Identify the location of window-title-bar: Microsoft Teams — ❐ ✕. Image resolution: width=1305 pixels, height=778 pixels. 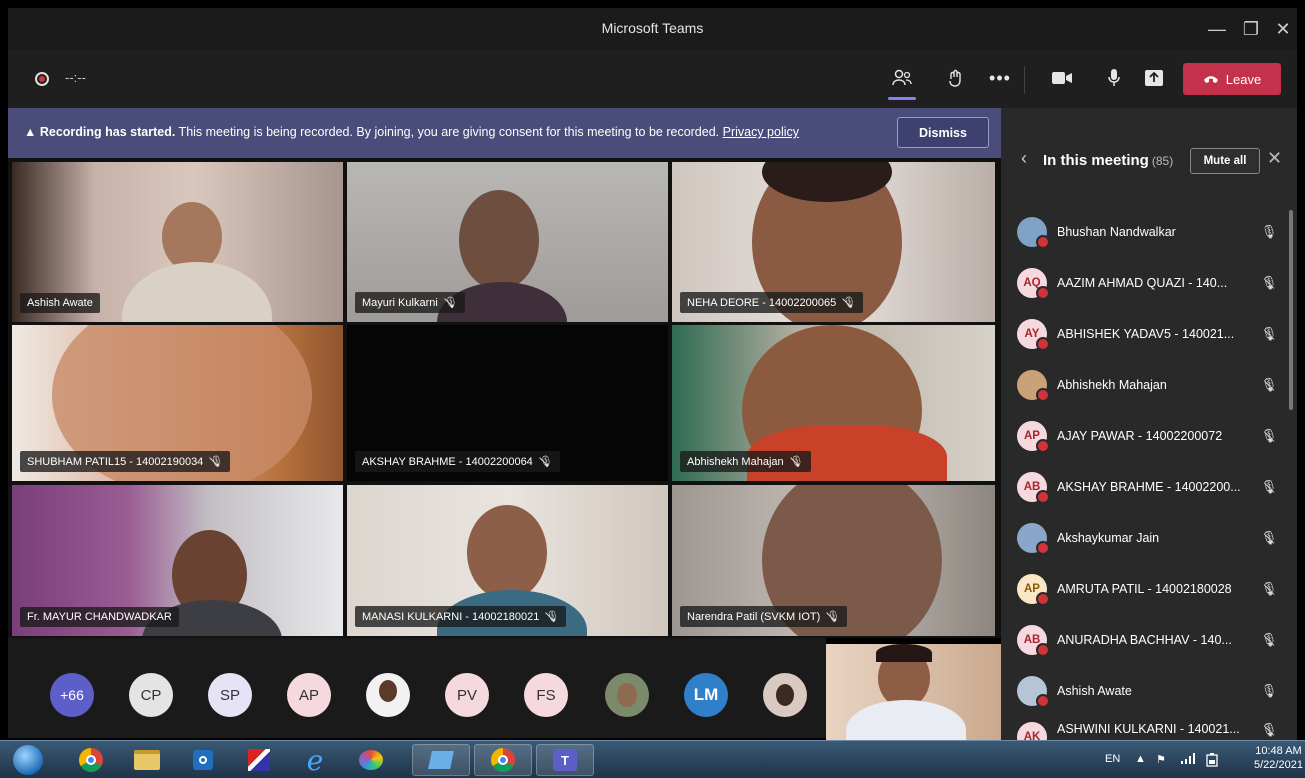
(652, 29).